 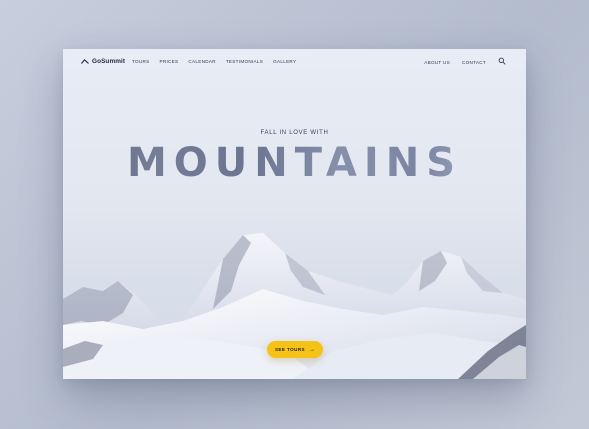 What do you see at coordinates (312, 349) in the screenshot?
I see `arrow-right-icon: →` at bounding box center [312, 349].